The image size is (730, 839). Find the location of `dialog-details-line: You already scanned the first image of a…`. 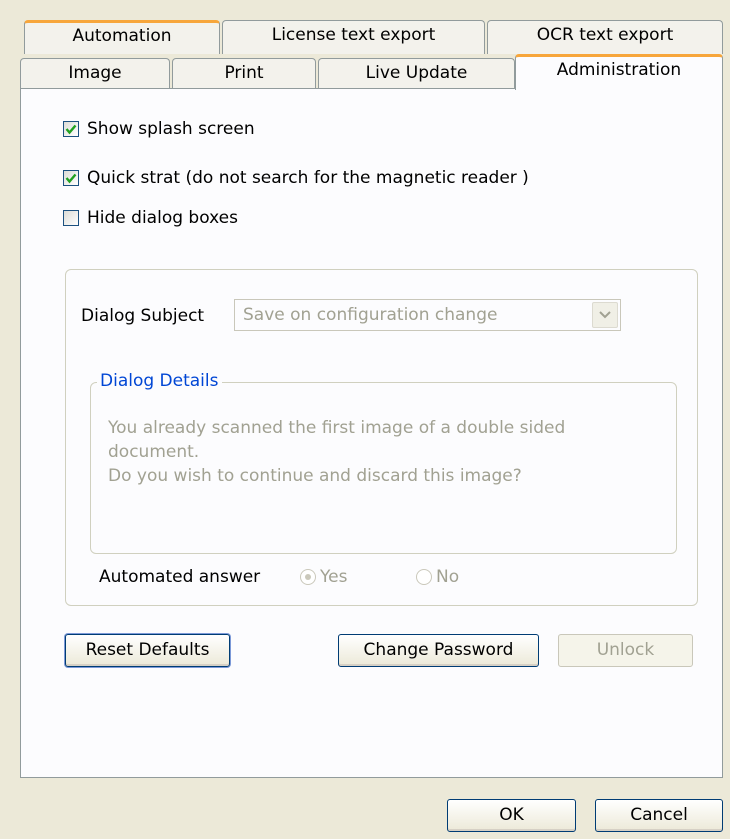

dialog-details-line: You already scanned the first image of a… is located at coordinates (337, 428).